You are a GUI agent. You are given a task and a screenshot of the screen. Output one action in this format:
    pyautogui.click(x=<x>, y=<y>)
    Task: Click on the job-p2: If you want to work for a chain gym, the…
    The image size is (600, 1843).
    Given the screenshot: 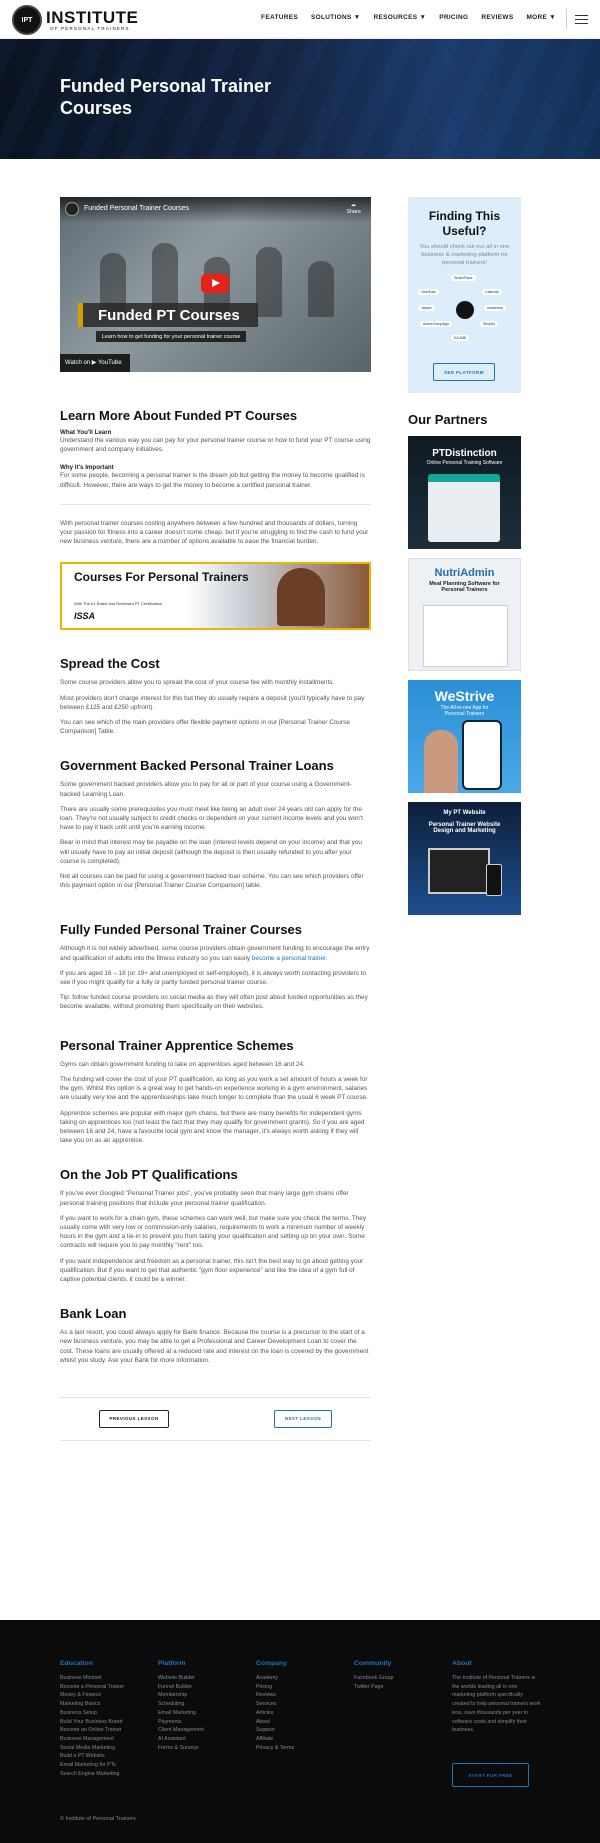 What is the action you would take?
    pyautogui.click(x=213, y=1232)
    